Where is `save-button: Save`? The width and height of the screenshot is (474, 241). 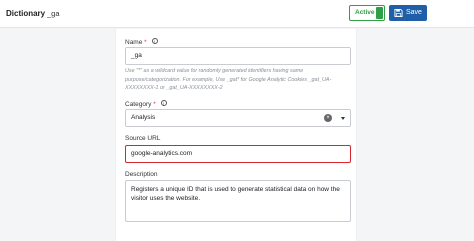
save-button: Save is located at coordinates (408, 13).